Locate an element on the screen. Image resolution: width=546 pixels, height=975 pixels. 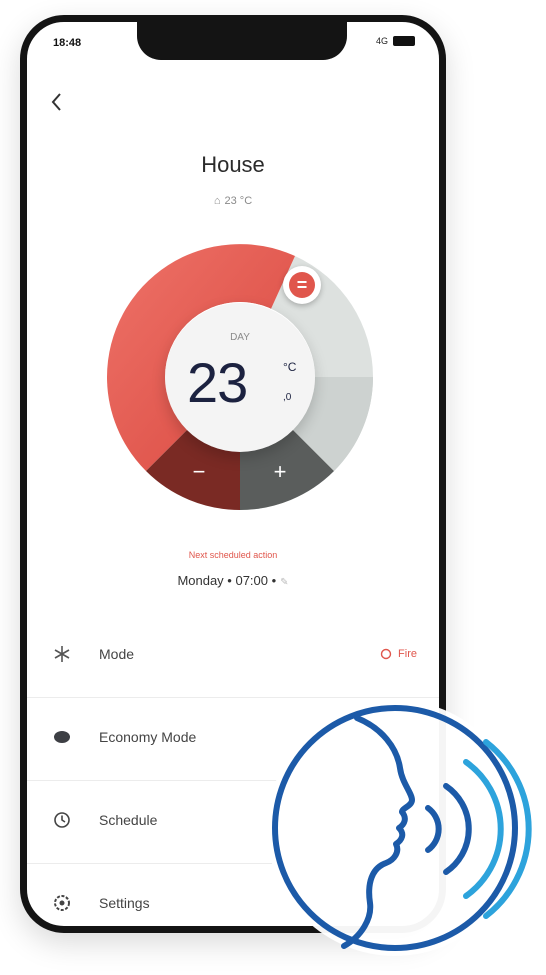
back-button is located at coordinates (57, 102).